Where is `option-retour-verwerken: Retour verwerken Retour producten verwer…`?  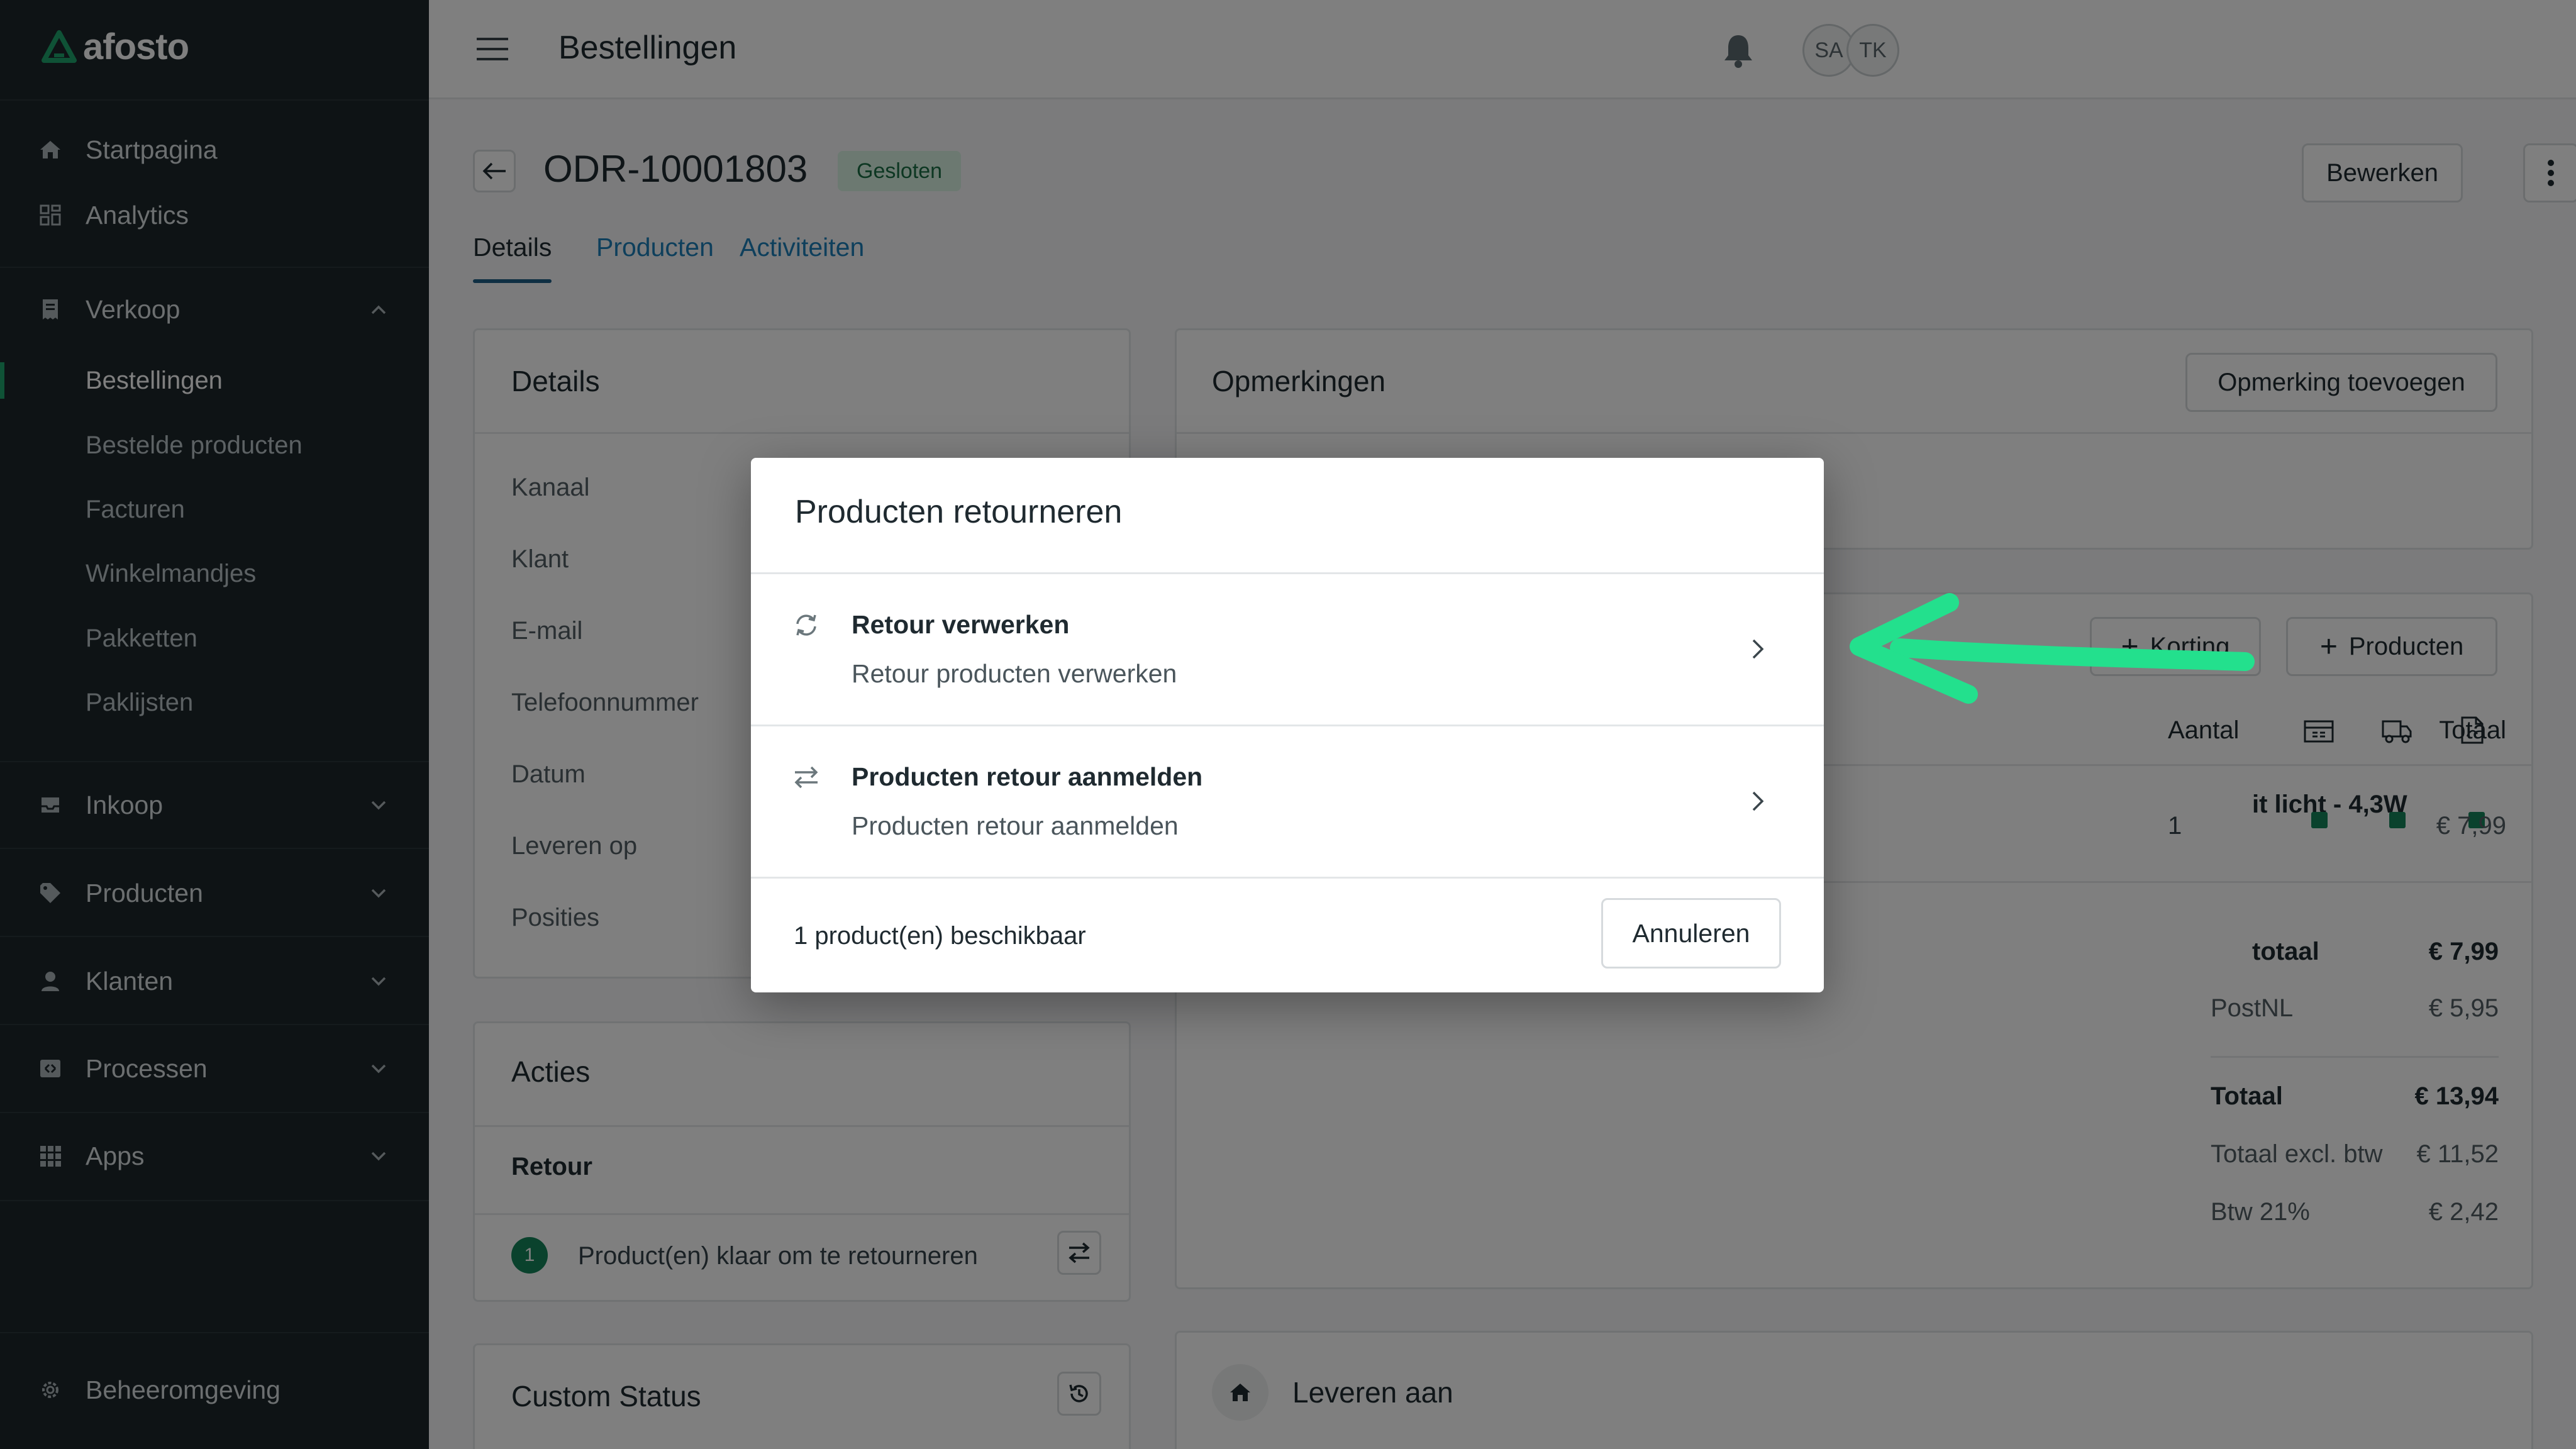 option-retour-verwerken: Retour verwerken Retour producten verwer… is located at coordinates (1287, 649).